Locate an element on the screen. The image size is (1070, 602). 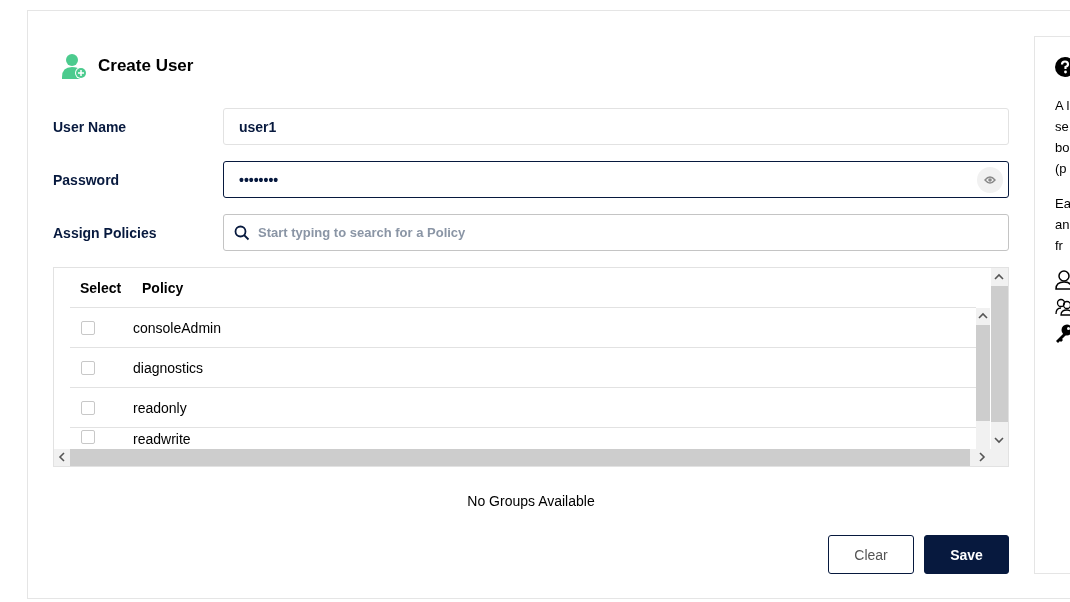
table-cell: consoleAdmin is located at coordinates (177, 327).